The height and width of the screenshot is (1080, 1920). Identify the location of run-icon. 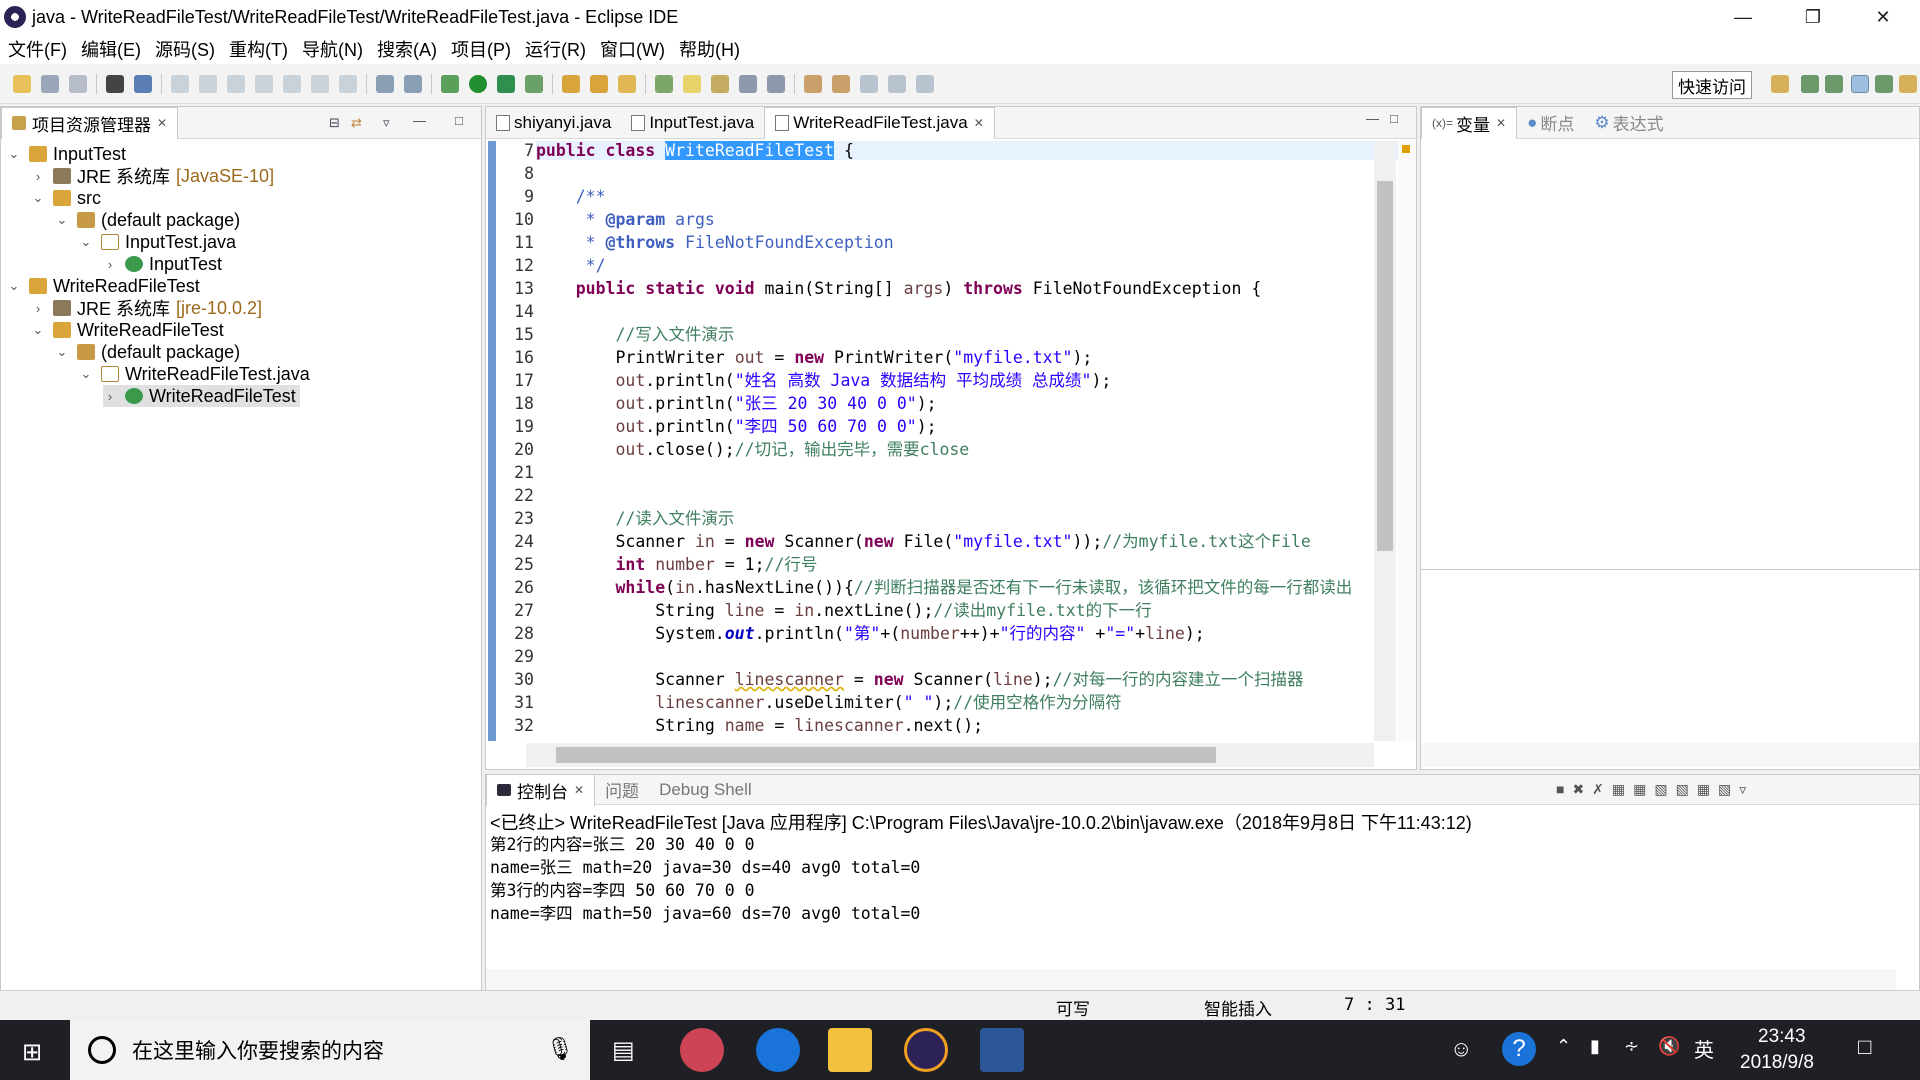
(478, 83).